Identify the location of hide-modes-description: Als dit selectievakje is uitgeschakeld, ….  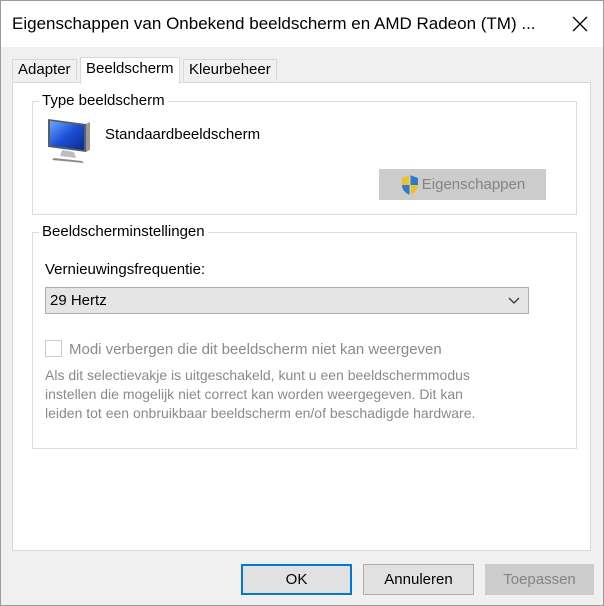
(260, 394).